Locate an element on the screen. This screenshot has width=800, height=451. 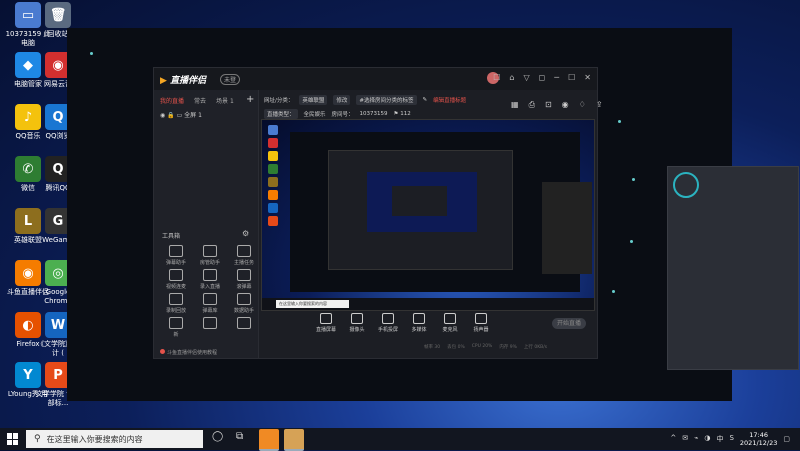
source-label: 手机投屏 is located at coordinates (387, 330).